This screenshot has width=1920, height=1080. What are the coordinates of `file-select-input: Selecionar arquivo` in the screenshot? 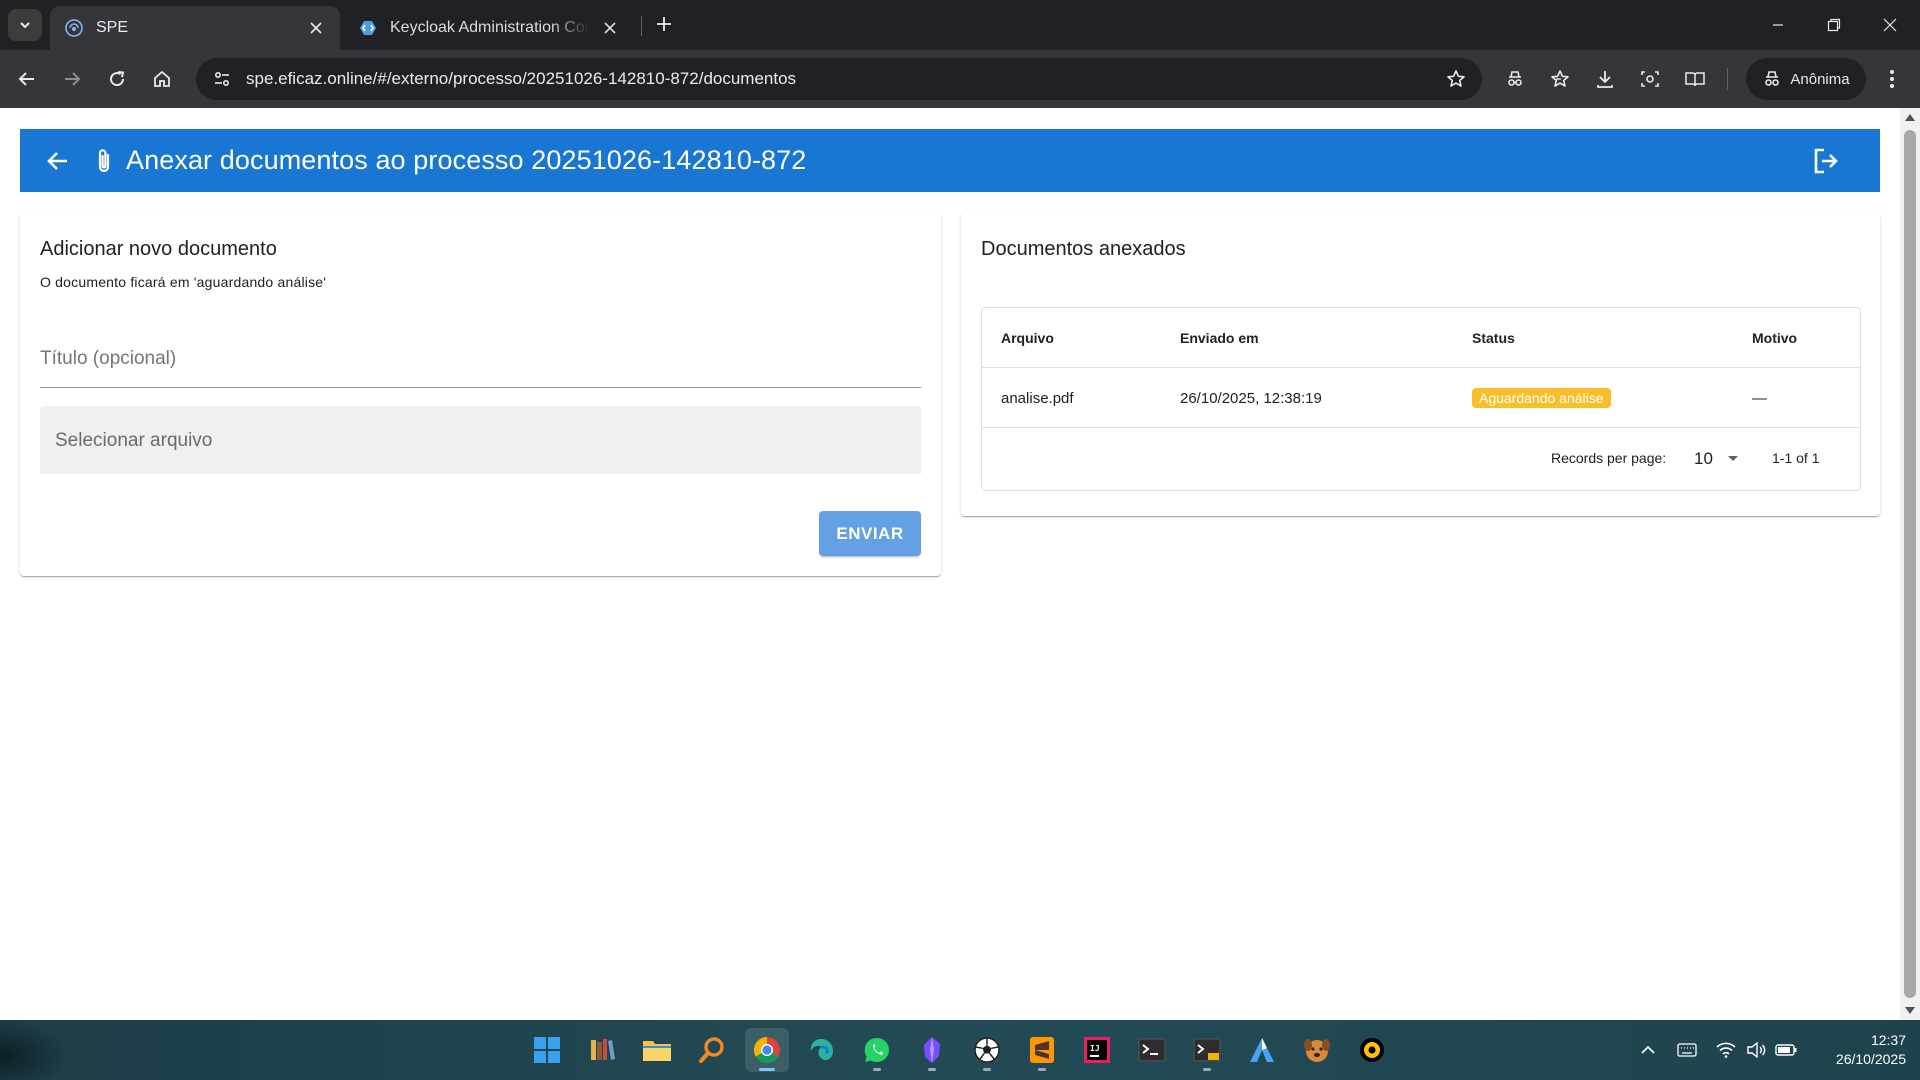 It's located at (480, 440).